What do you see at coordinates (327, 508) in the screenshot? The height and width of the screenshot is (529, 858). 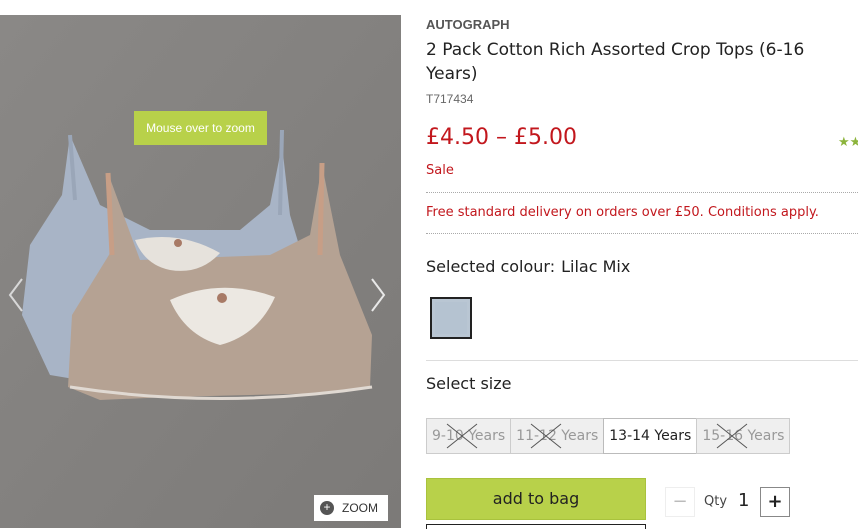 I see `zoom-plus-icon: +` at bounding box center [327, 508].